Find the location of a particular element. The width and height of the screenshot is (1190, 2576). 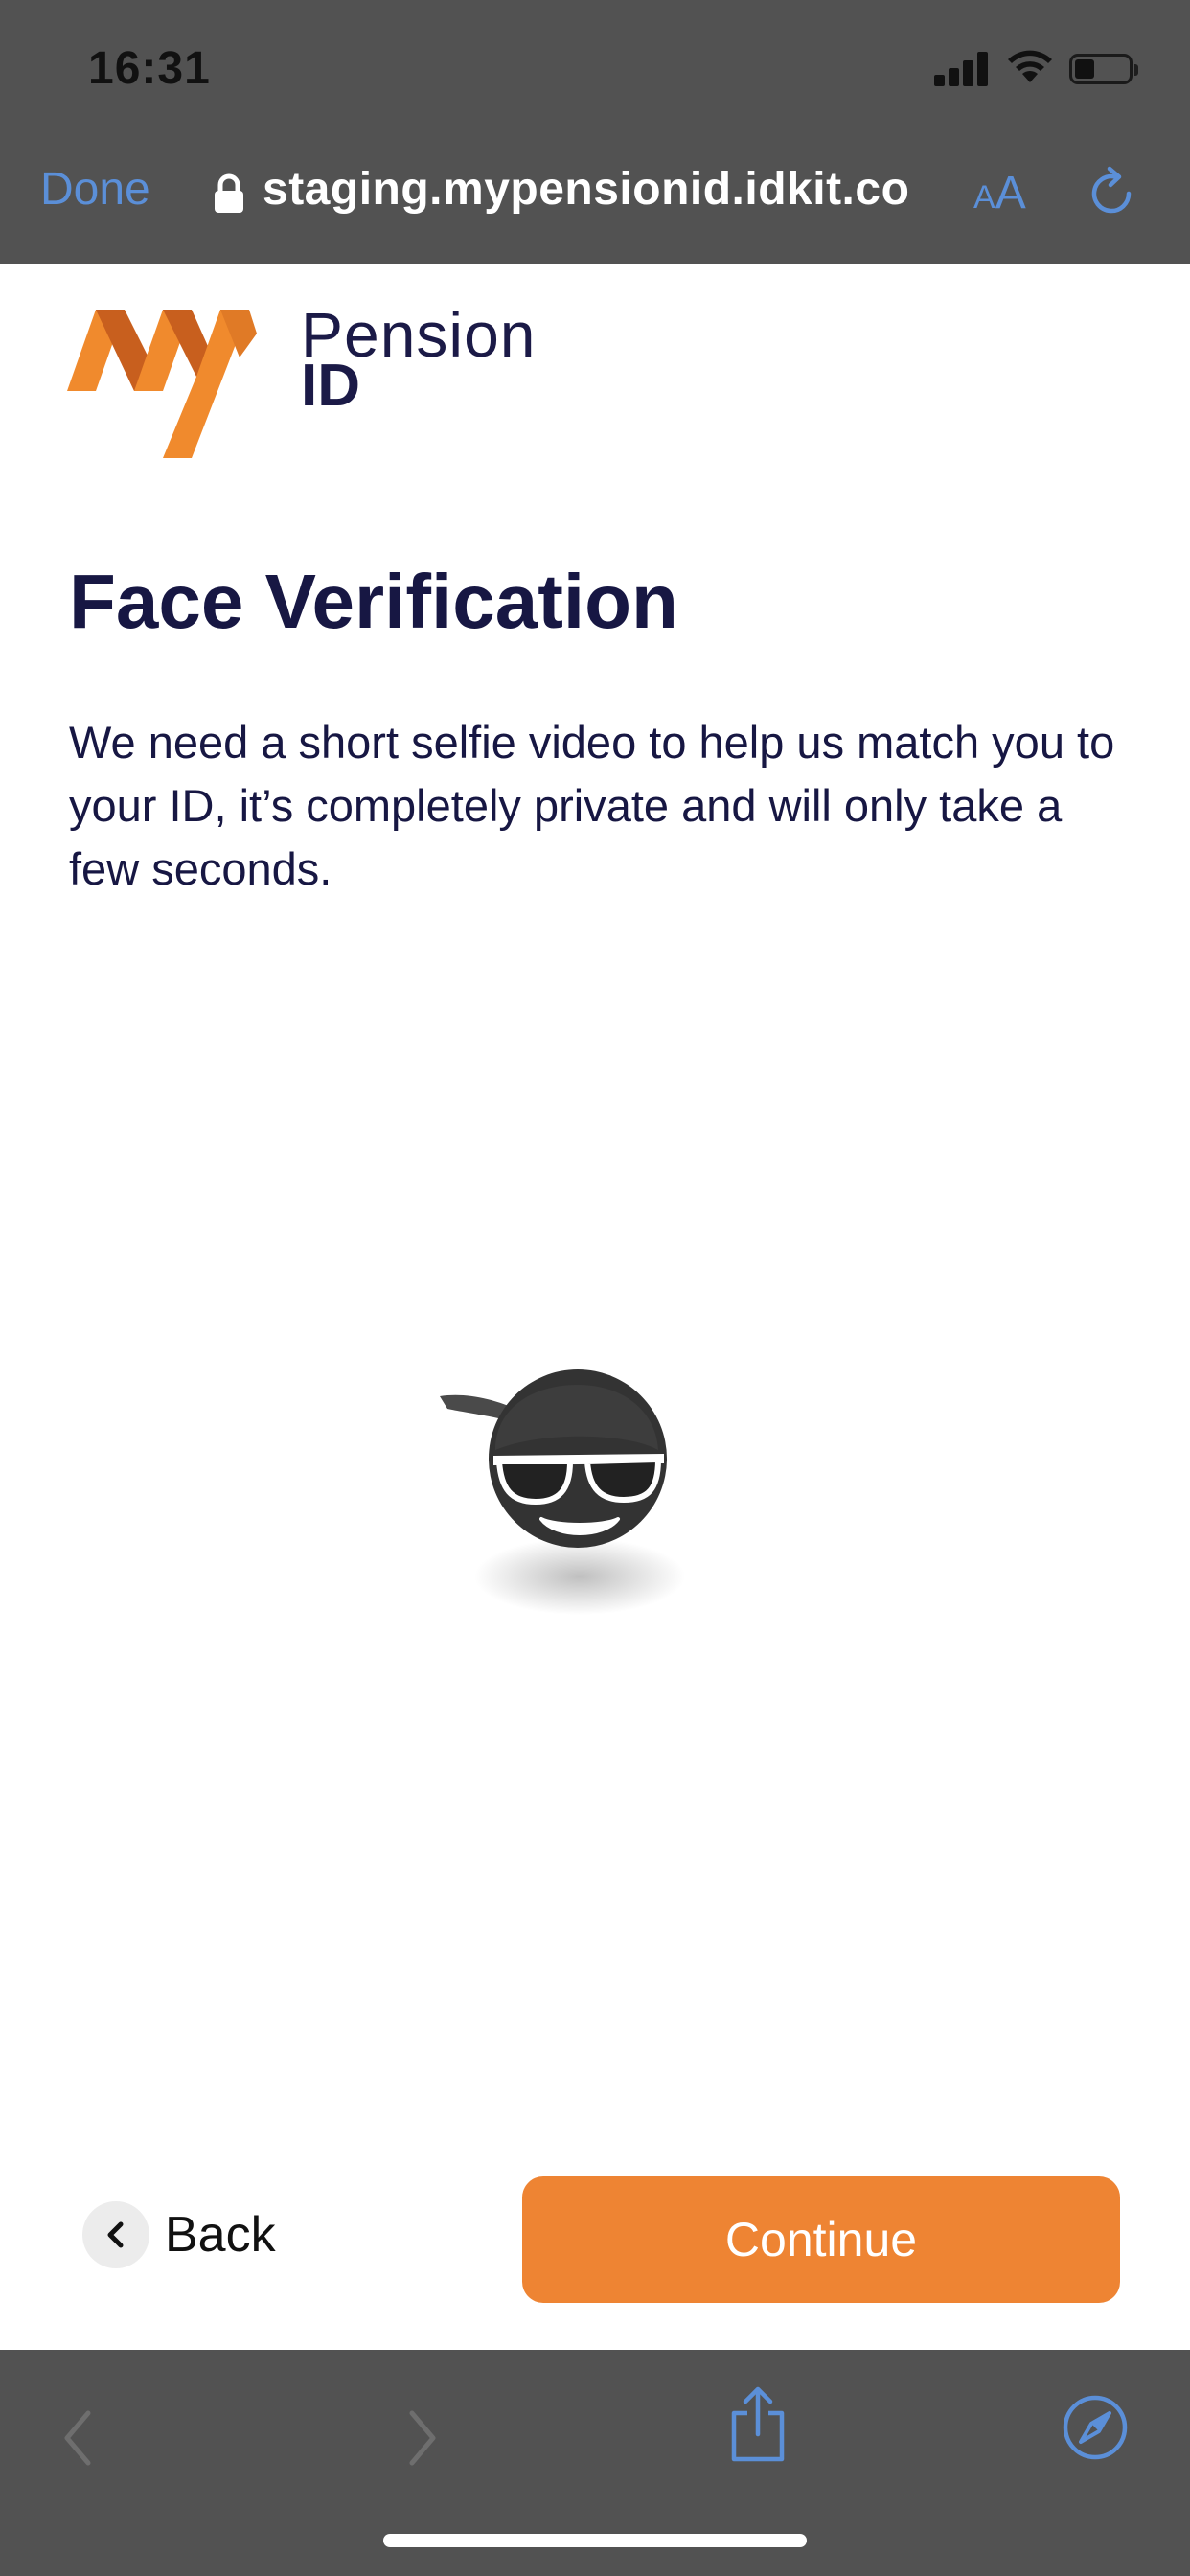

status-time: 16:31 is located at coordinates (150, 68).